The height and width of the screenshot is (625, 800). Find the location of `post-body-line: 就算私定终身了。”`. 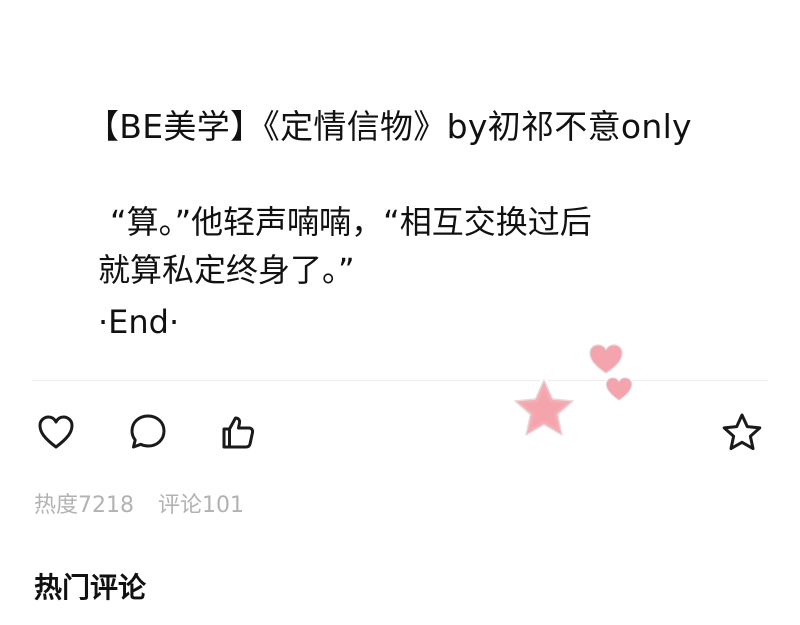

post-body-line: 就算私定终身了。” is located at coordinates (226, 270).